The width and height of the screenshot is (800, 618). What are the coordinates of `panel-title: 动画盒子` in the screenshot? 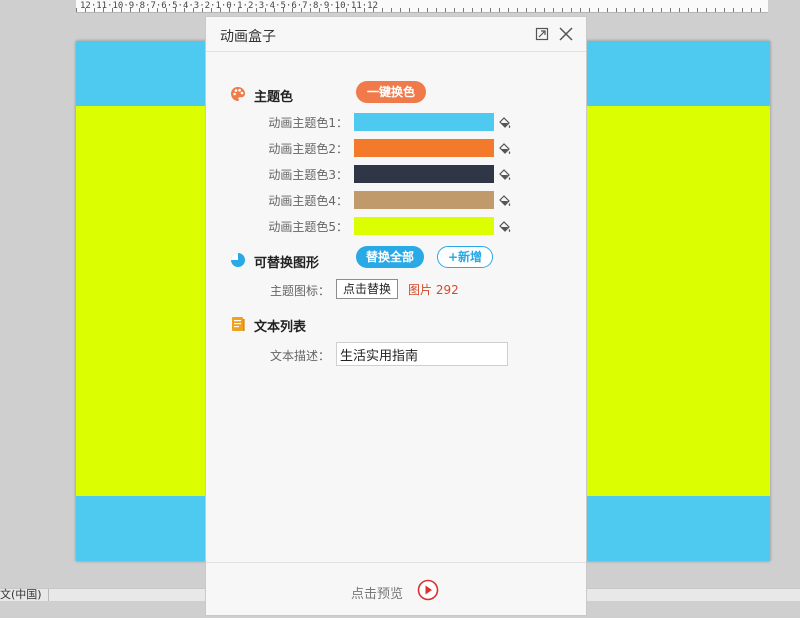 It's located at (248, 37).